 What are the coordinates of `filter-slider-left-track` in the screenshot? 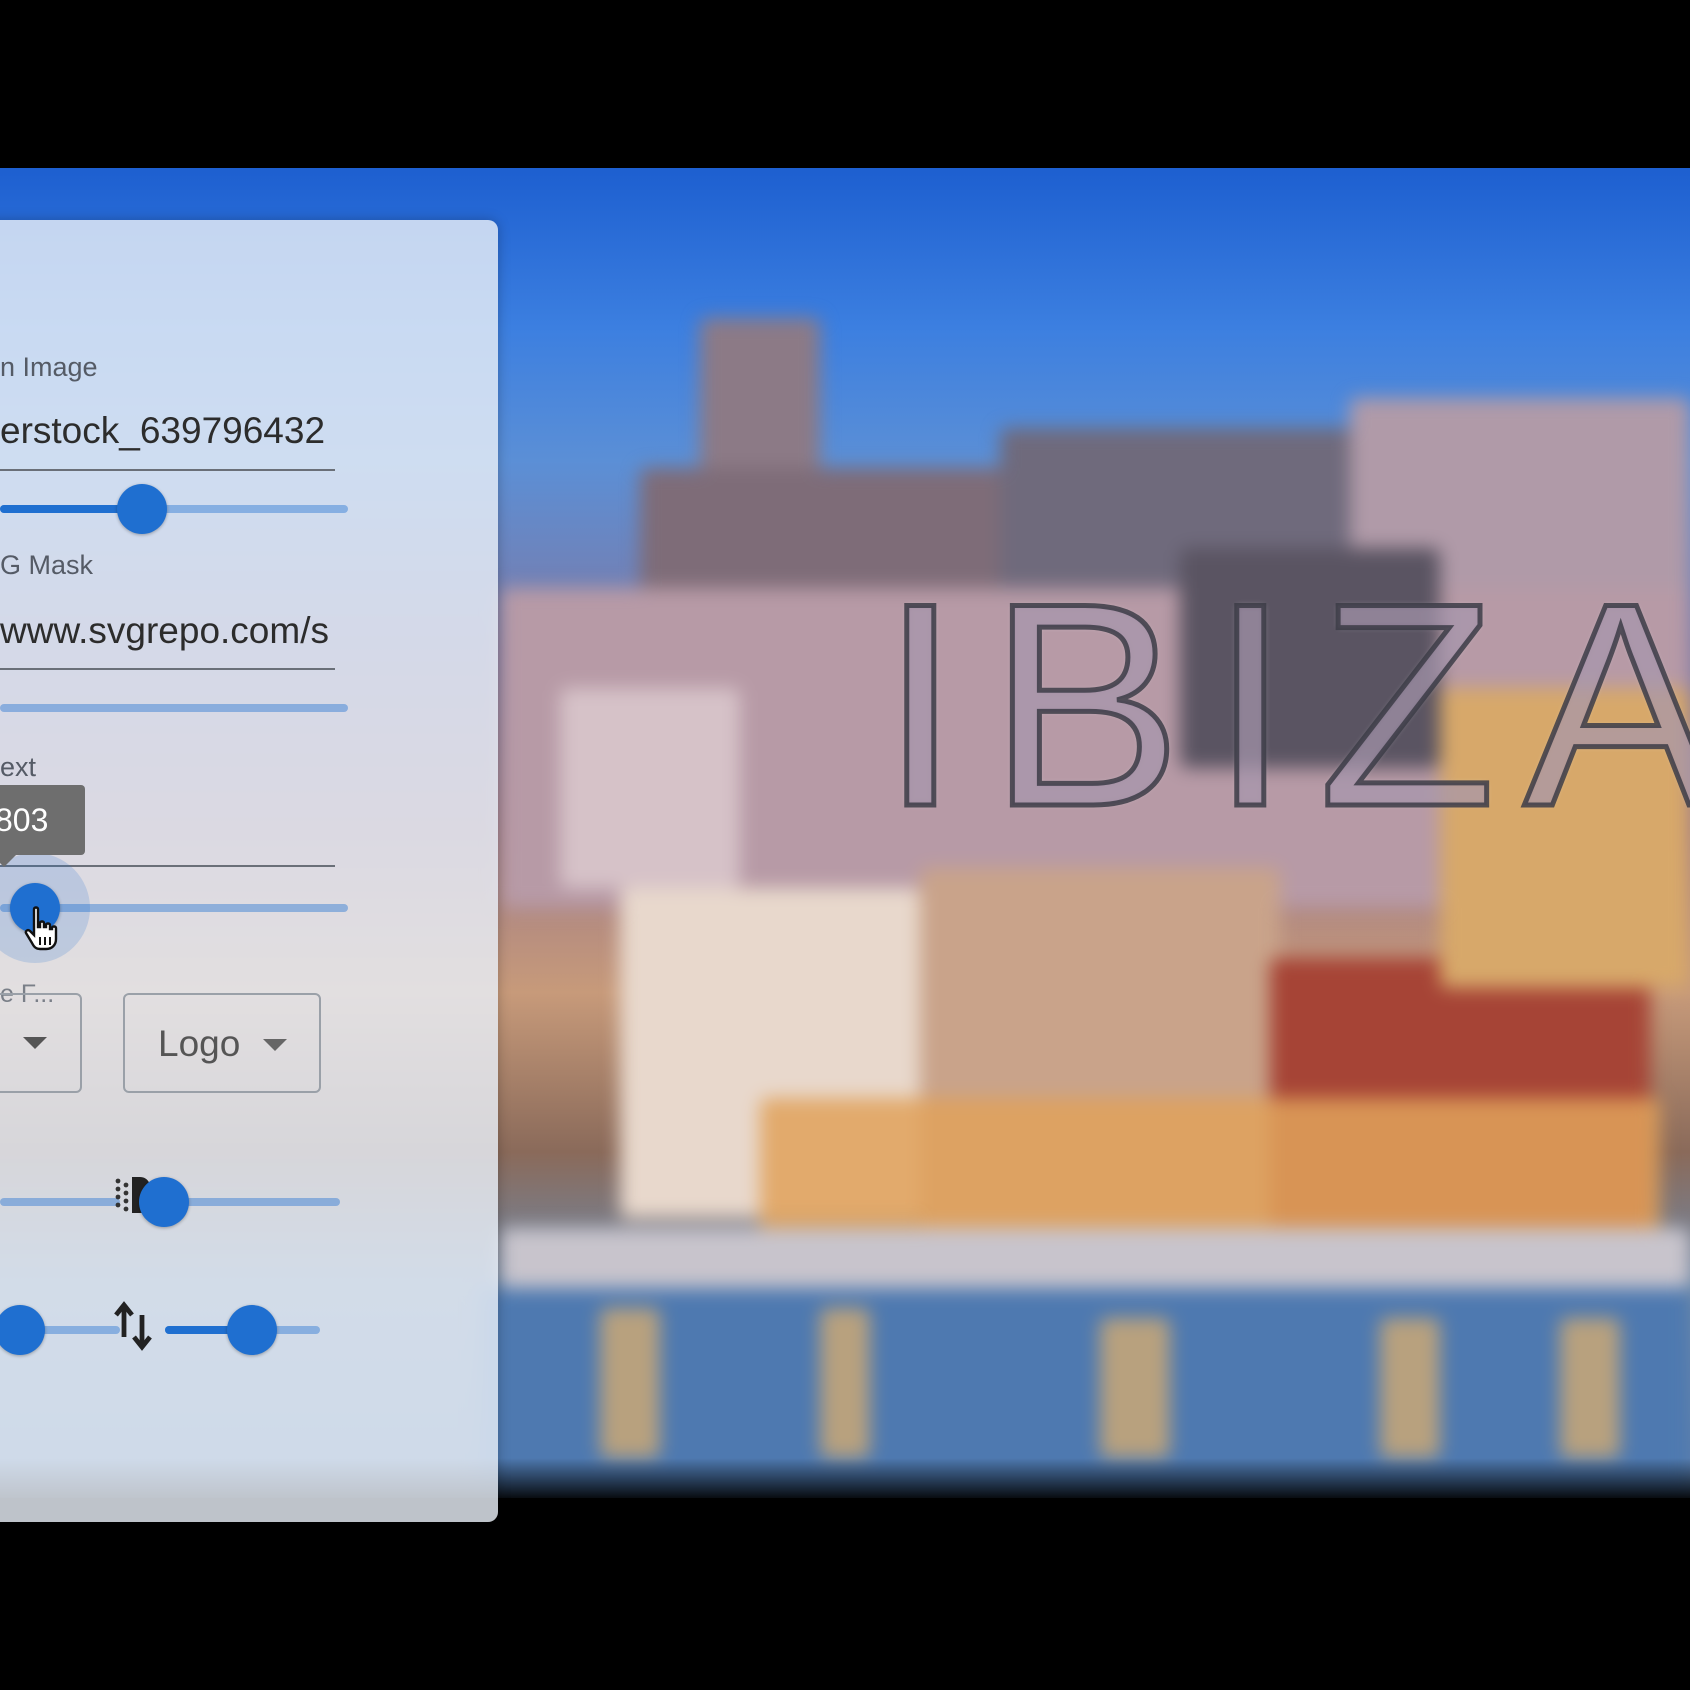 It's located at (60, 1202).